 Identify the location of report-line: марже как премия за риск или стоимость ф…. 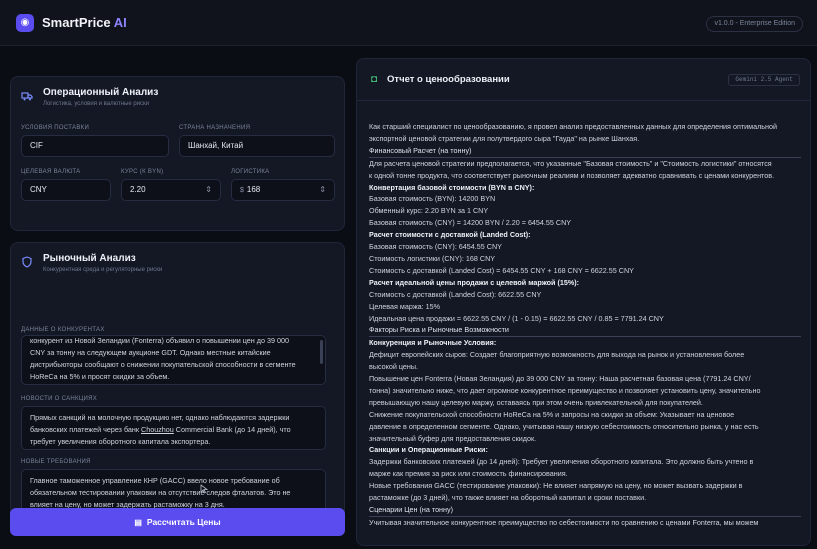
(468, 474).